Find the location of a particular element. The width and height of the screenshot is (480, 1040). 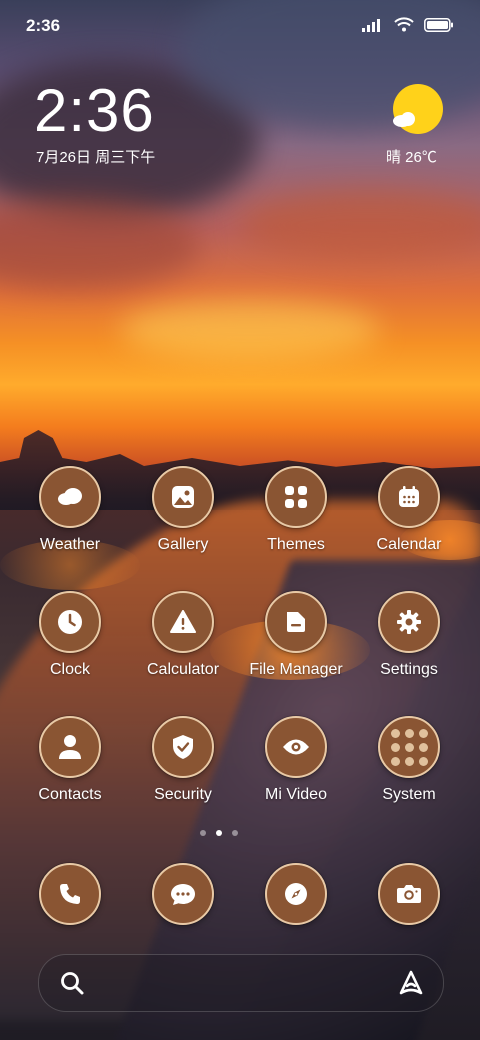

app-label: Settings is located at coordinates (409, 669).